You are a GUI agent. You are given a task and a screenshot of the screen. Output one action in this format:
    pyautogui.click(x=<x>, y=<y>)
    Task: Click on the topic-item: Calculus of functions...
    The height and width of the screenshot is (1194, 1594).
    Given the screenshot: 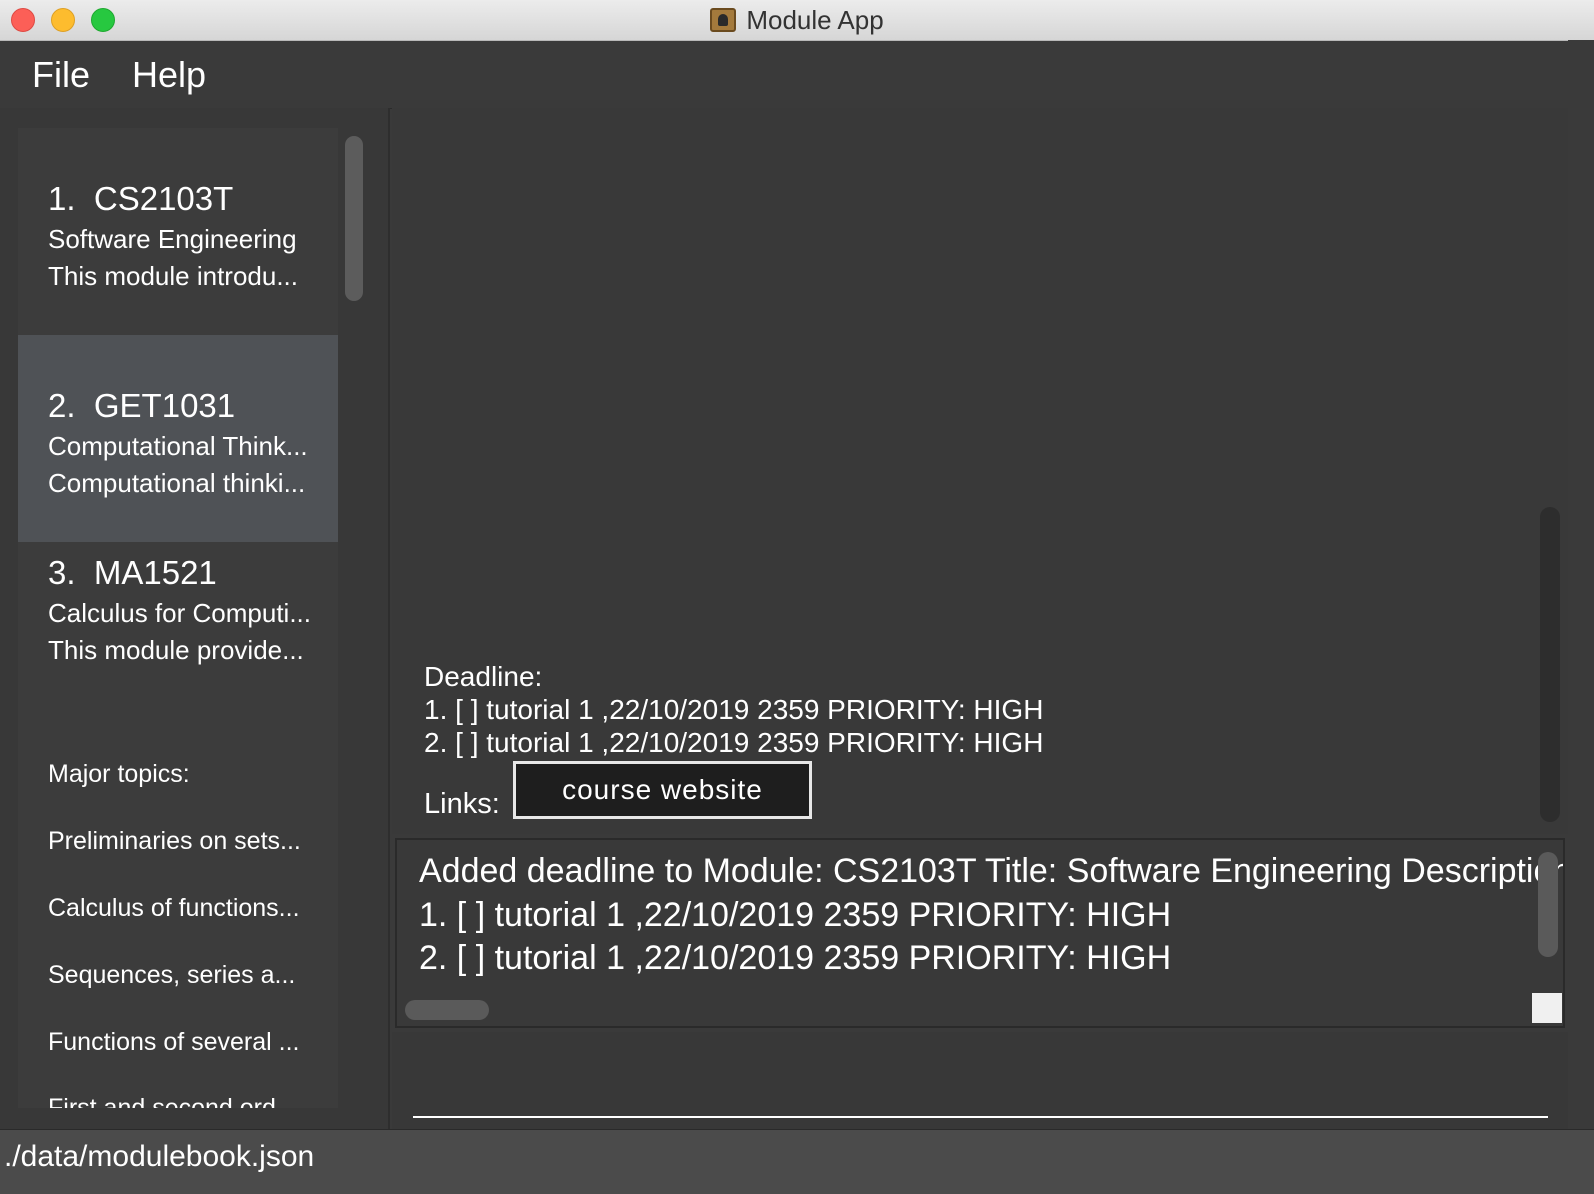 What is the action you would take?
    pyautogui.click(x=174, y=908)
    